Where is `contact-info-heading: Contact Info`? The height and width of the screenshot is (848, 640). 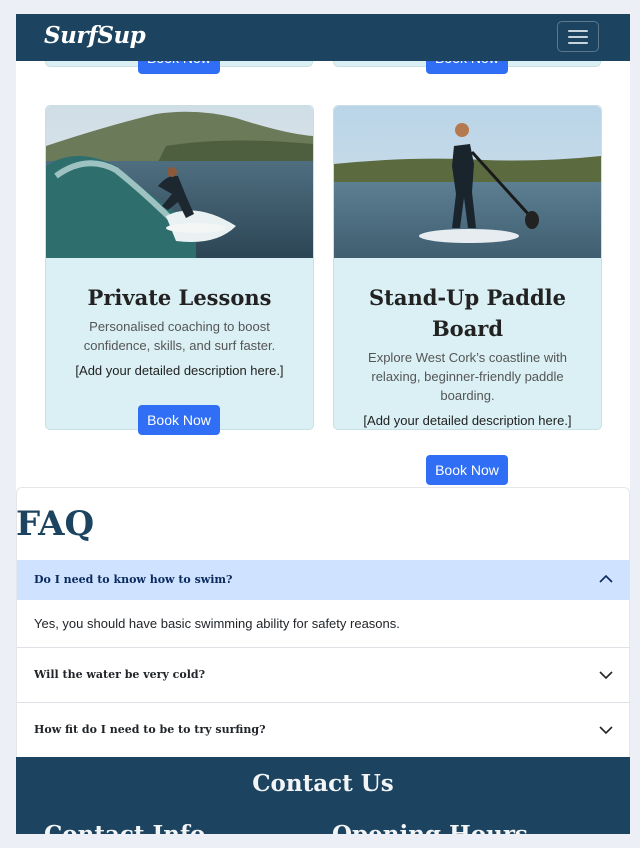 contact-info-heading: Contact Info is located at coordinates (124, 827).